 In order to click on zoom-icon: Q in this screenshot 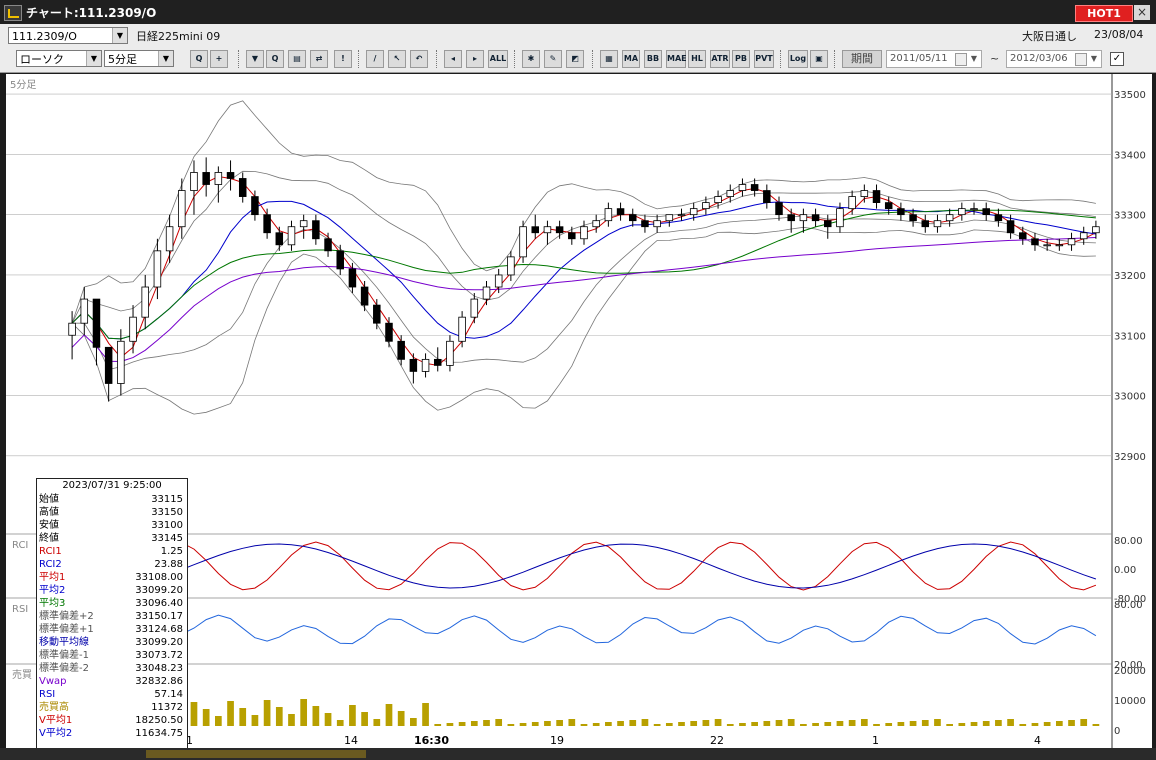, I will do `click(199, 59)`.